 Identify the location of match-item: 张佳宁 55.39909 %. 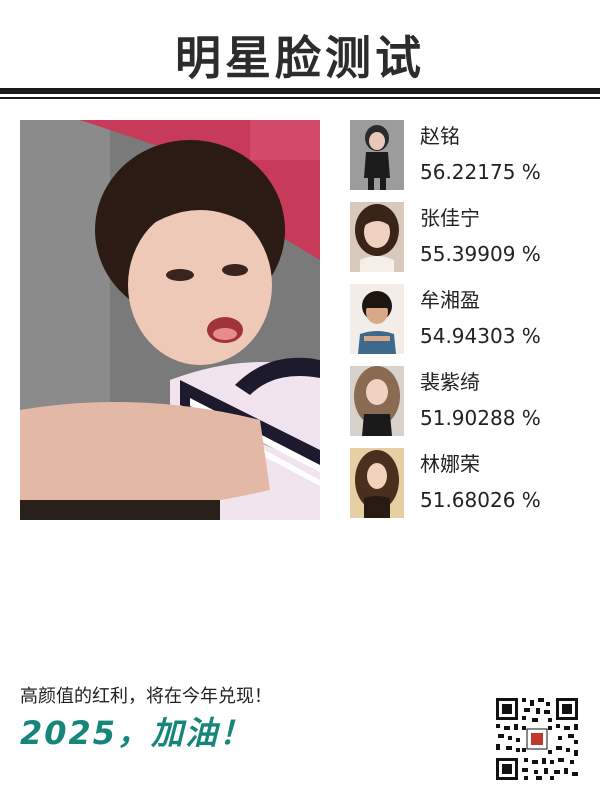
(470, 238).